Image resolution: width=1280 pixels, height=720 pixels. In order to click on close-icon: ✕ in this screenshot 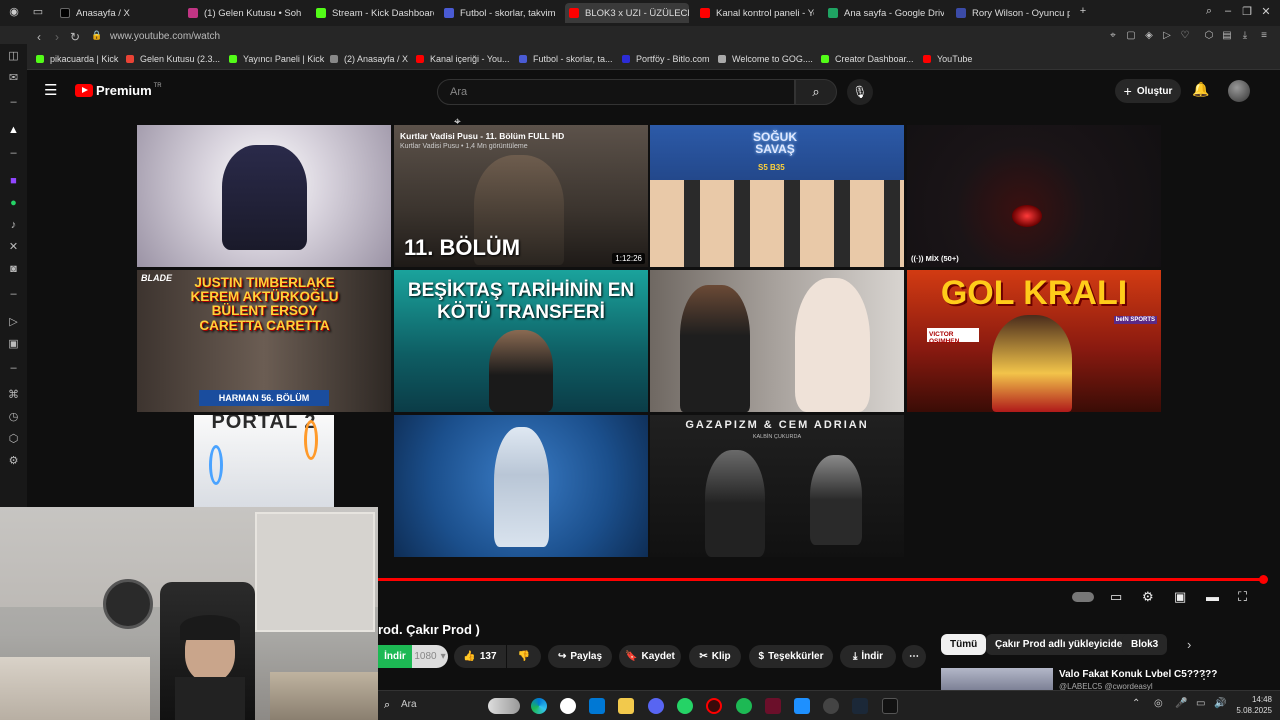, I will do `click(1266, 11)`.